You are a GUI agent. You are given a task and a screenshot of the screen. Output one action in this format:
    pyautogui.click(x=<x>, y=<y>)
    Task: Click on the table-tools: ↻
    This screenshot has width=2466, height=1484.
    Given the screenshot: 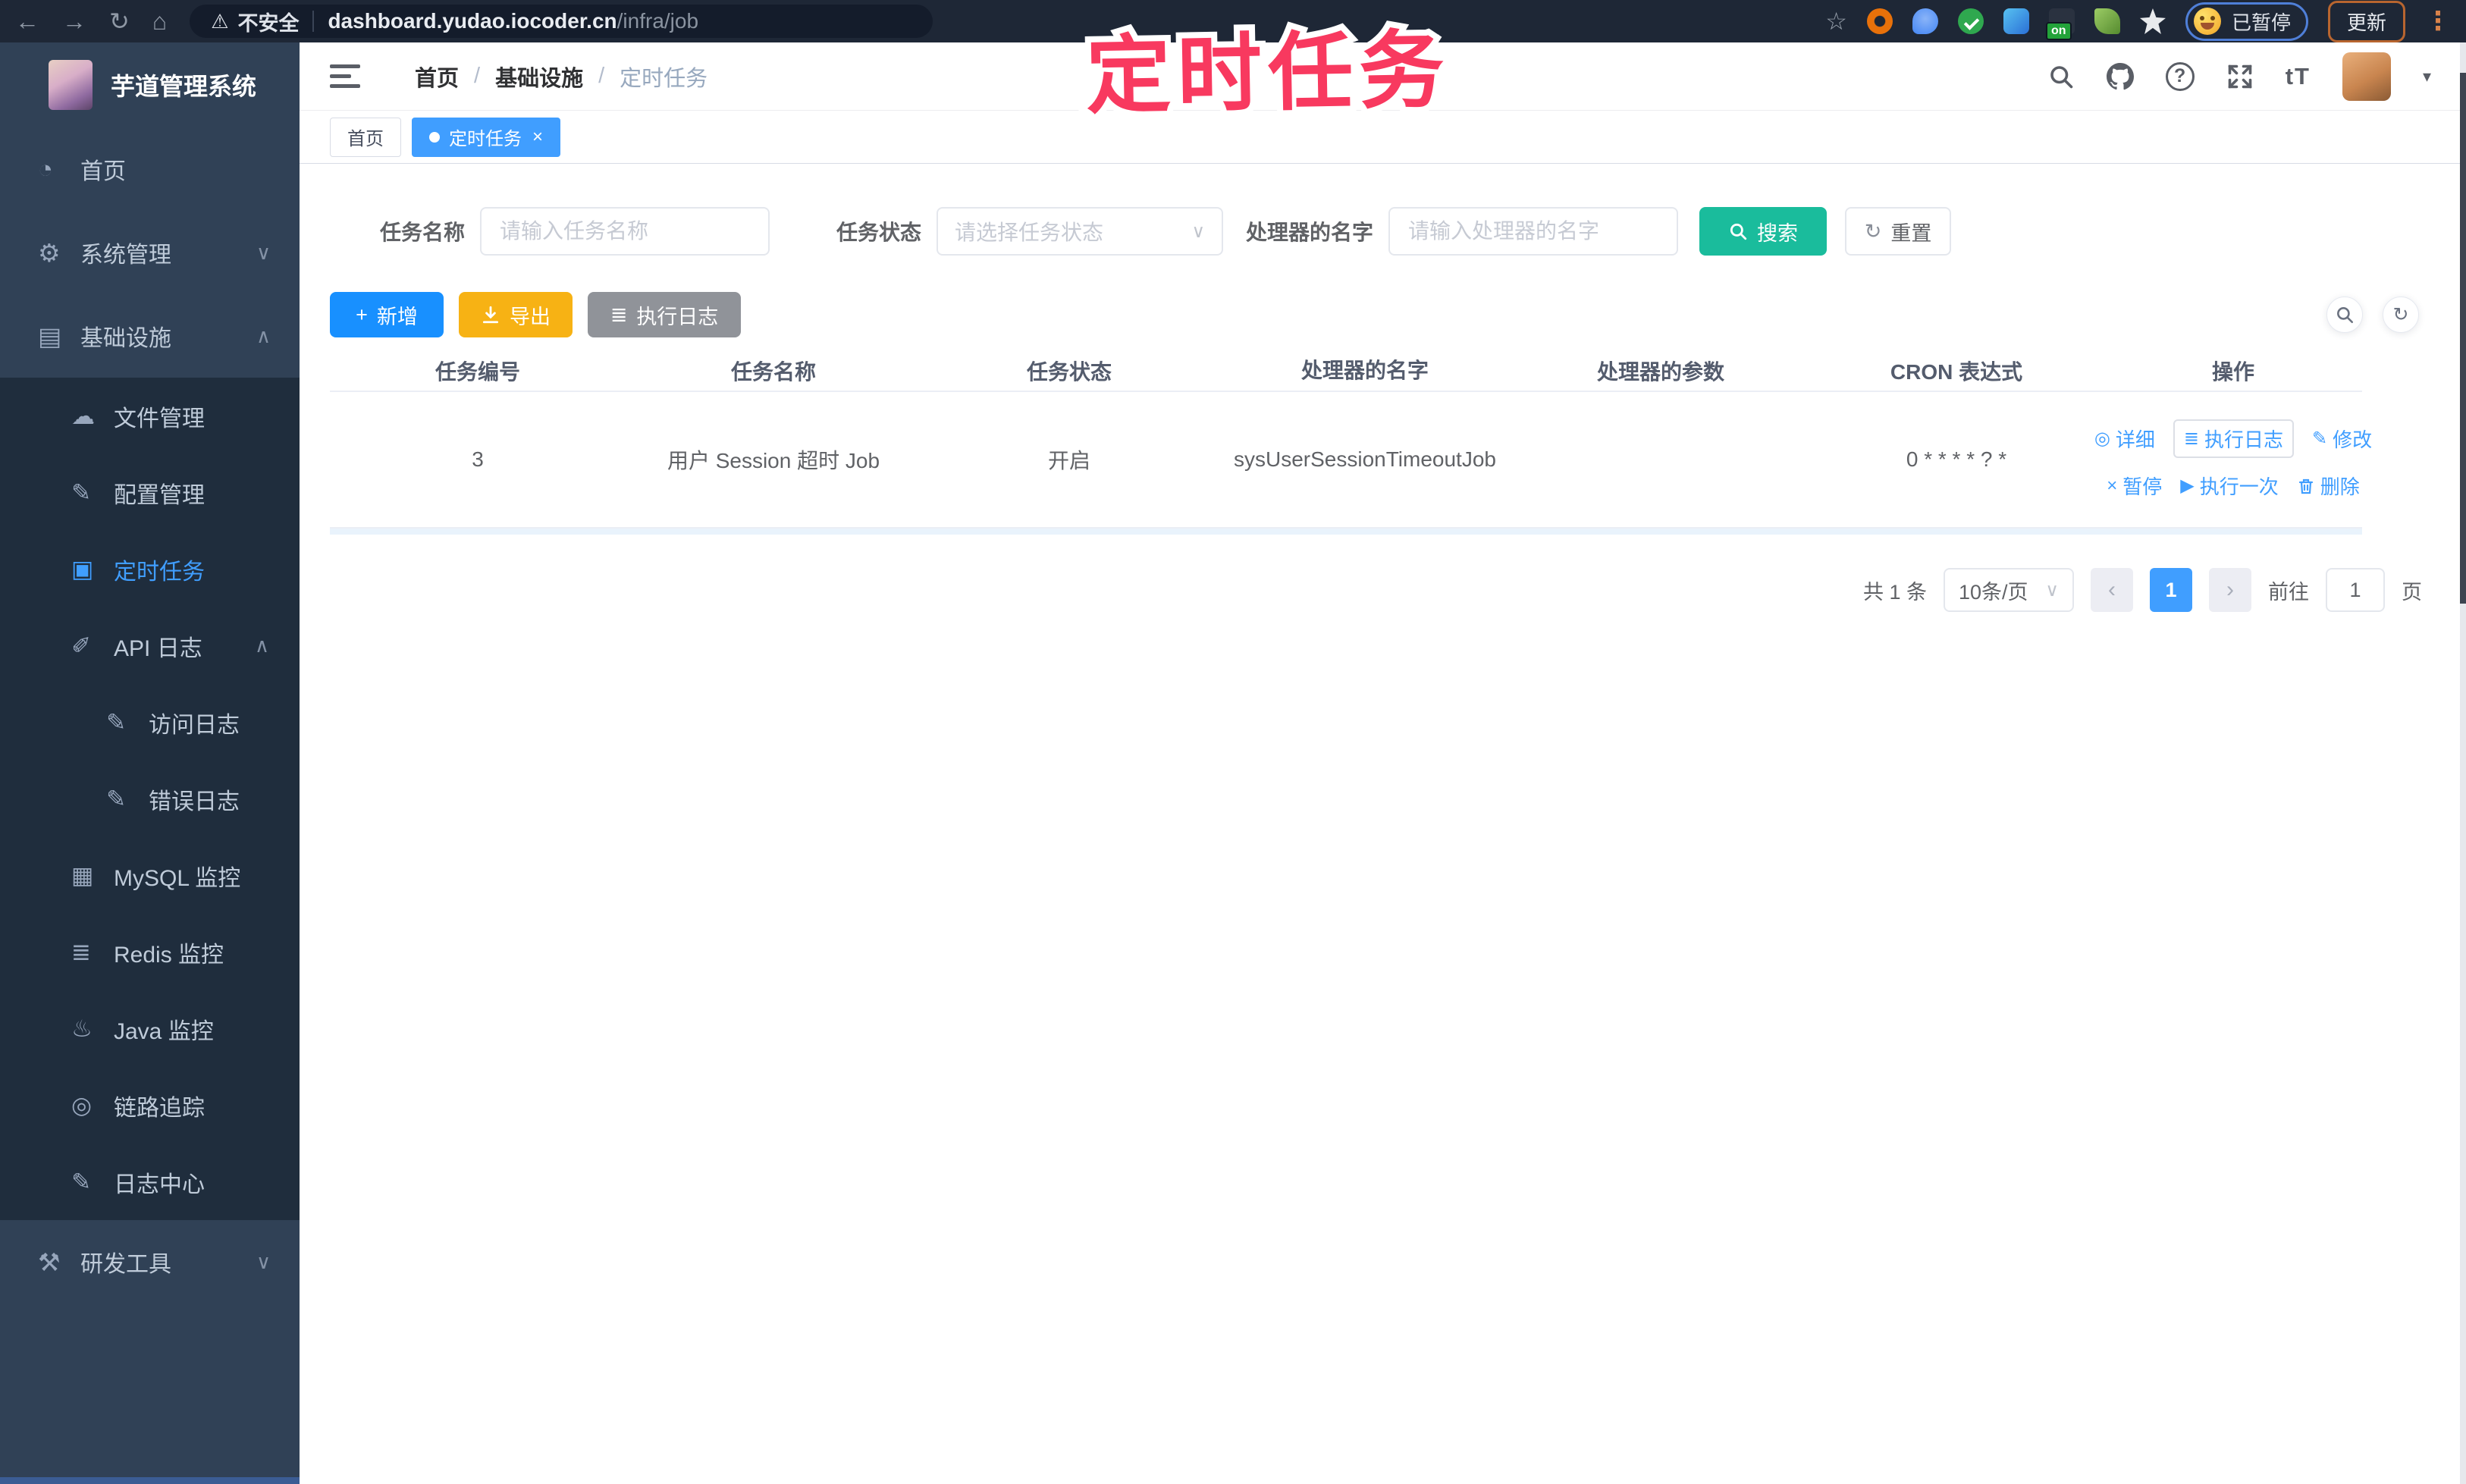 What is the action you would take?
    pyautogui.click(x=2372, y=315)
    